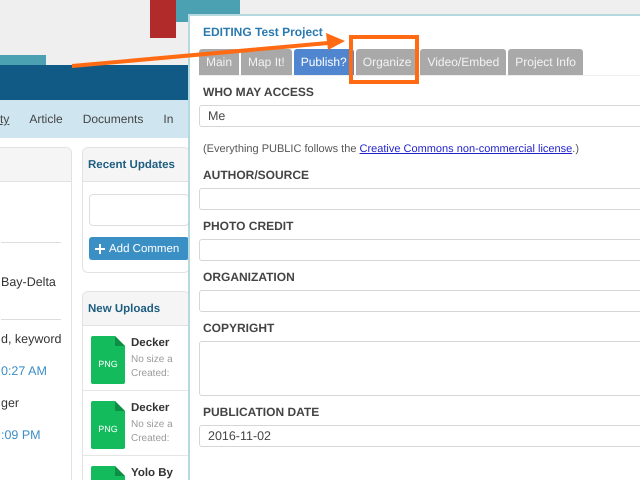 Image resolution: width=640 pixels, height=480 pixels. What do you see at coordinates (384, 59) in the screenshot?
I see `highlight-frame` at bounding box center [384, 59].